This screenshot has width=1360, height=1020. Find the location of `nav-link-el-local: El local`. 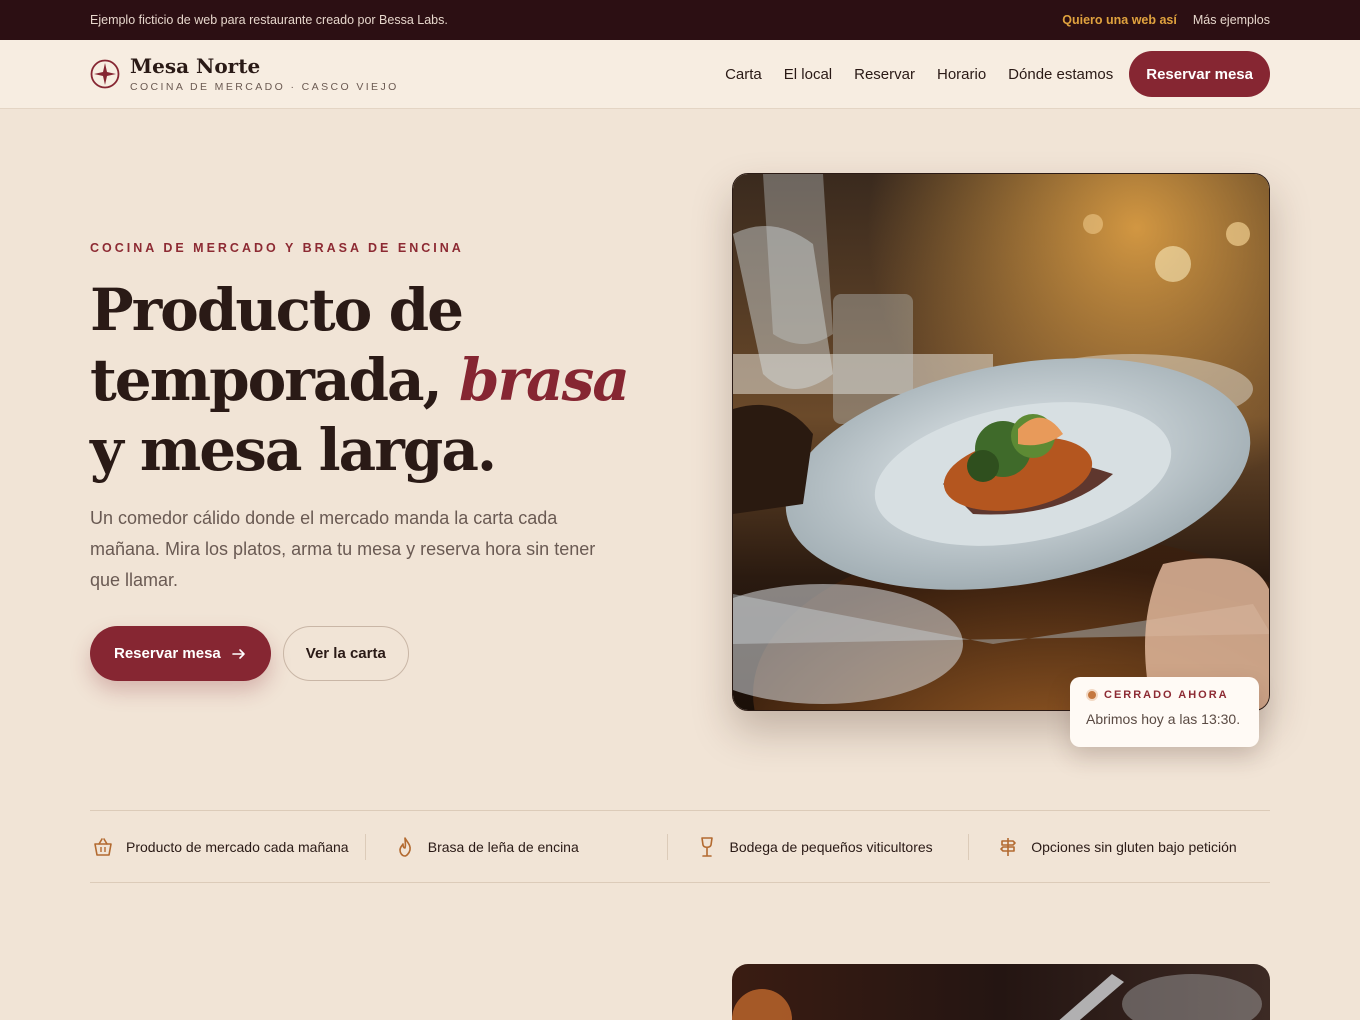

nav-link-el-local: El local is located at coordinates (808, 74).